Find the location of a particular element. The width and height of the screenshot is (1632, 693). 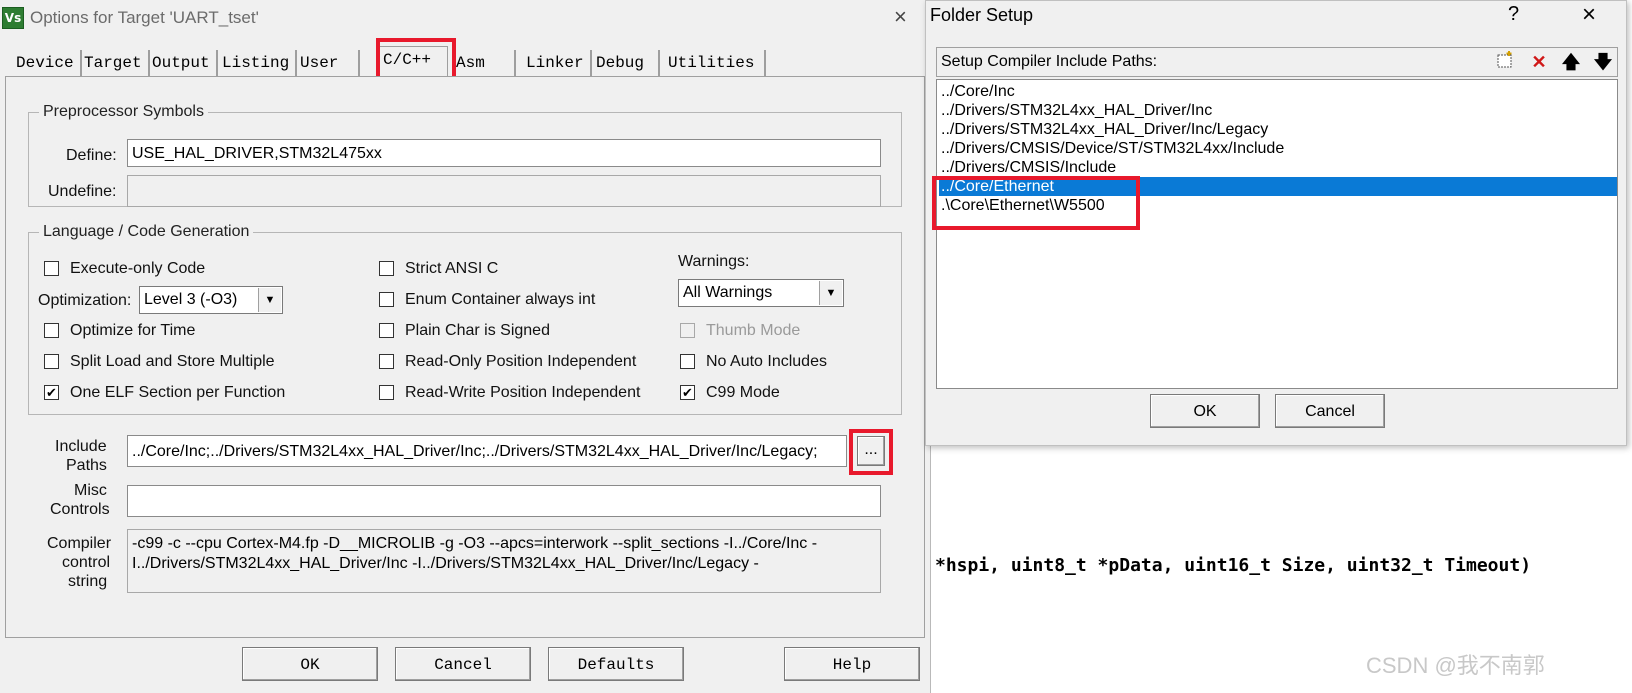

split-load-checkbox is located at coordinates (51, 361).